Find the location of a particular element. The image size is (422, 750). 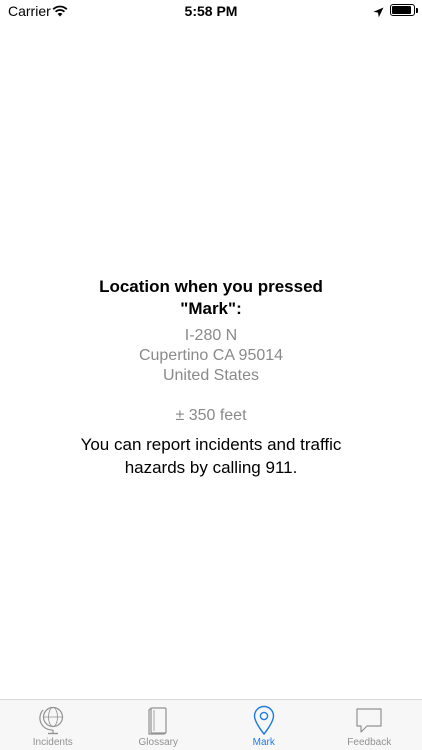

battery-level is located at coordinates (401, 10).